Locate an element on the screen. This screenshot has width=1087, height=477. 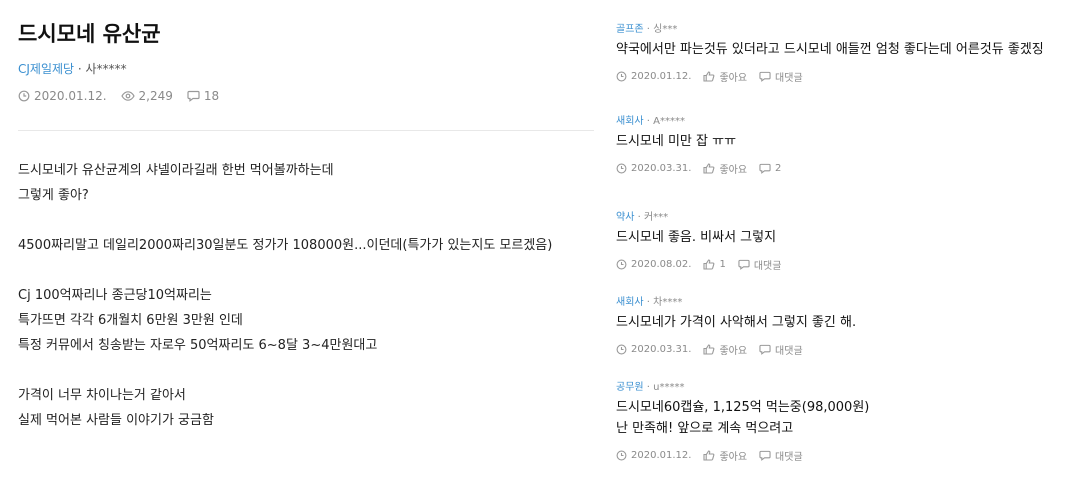
comment-text: 드시모네 미만 잡 ㅠㅠ is located at coordinates (851, 141).